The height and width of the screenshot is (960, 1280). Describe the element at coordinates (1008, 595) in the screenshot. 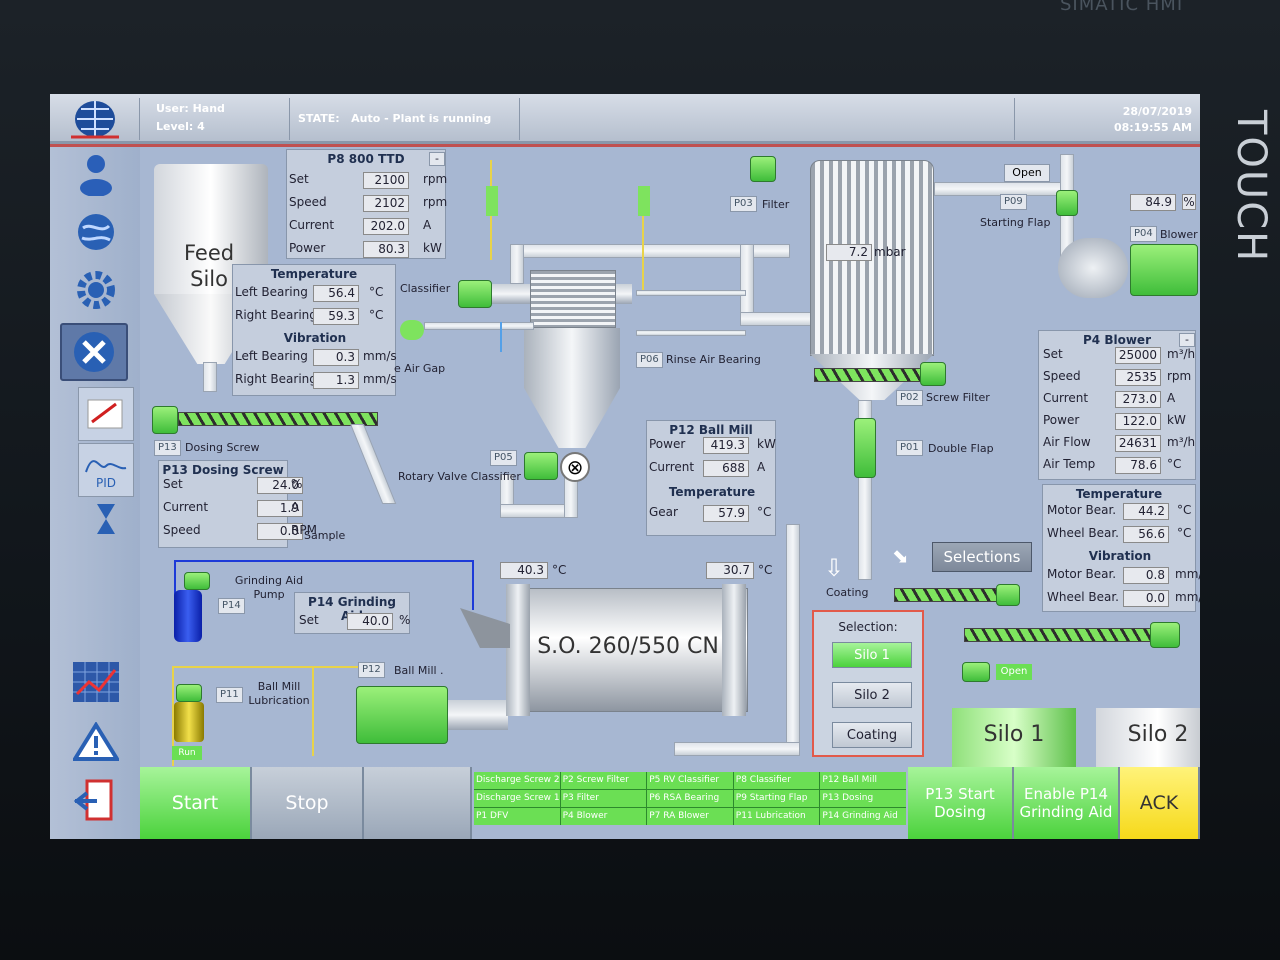

I see `distribution-motor` at that location.